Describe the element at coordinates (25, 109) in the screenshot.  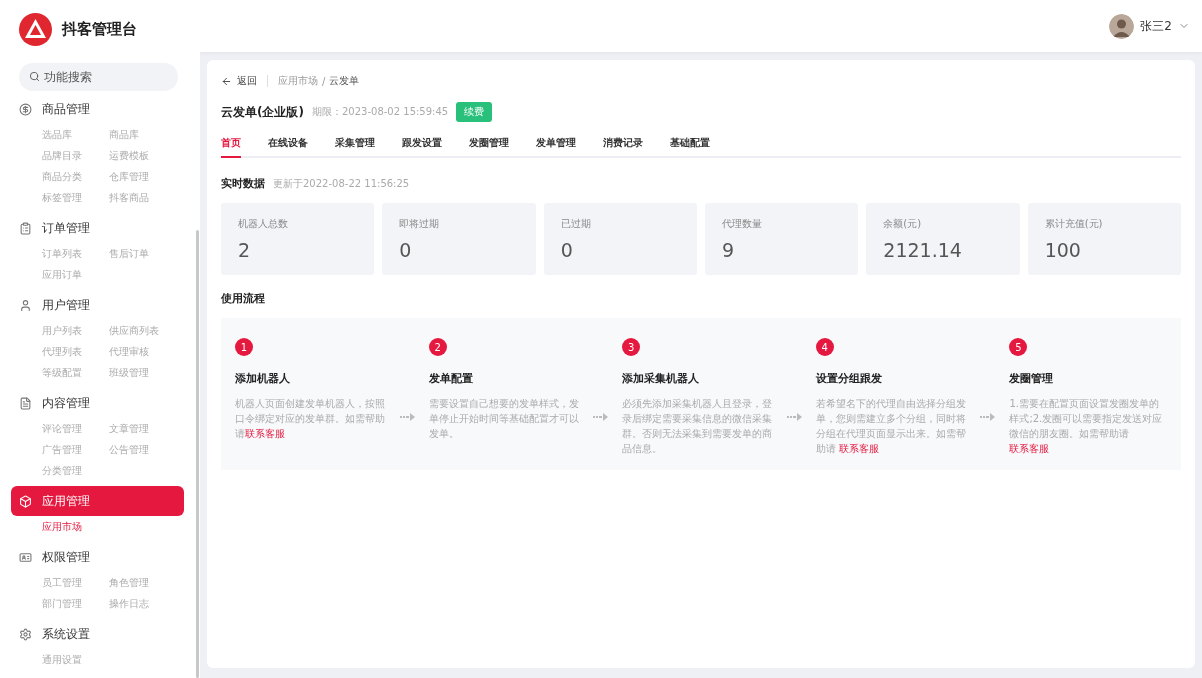
I see `coin-icon` at that location.